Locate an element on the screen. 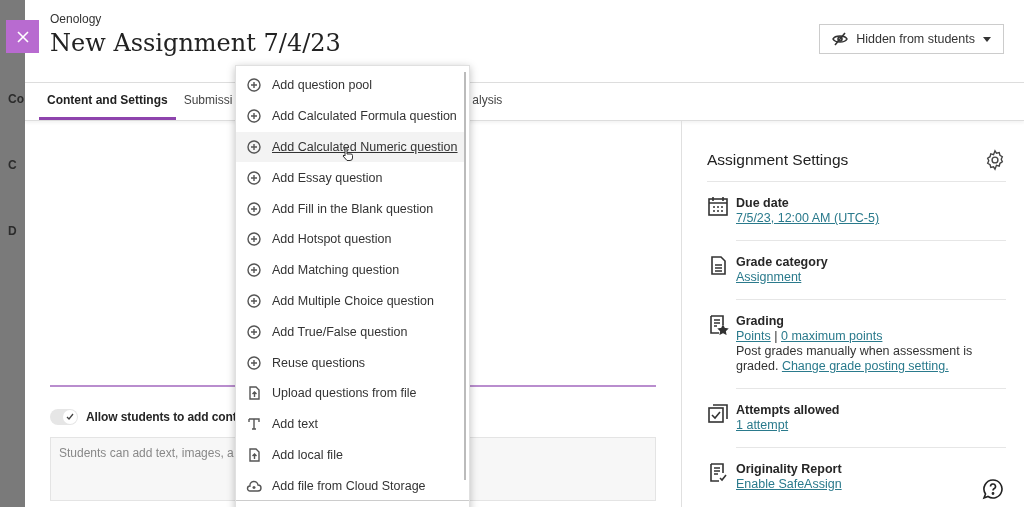 This screenshot has width=1024, height=507. setting-link: 1 attempt is located at coordinates (762, 425).